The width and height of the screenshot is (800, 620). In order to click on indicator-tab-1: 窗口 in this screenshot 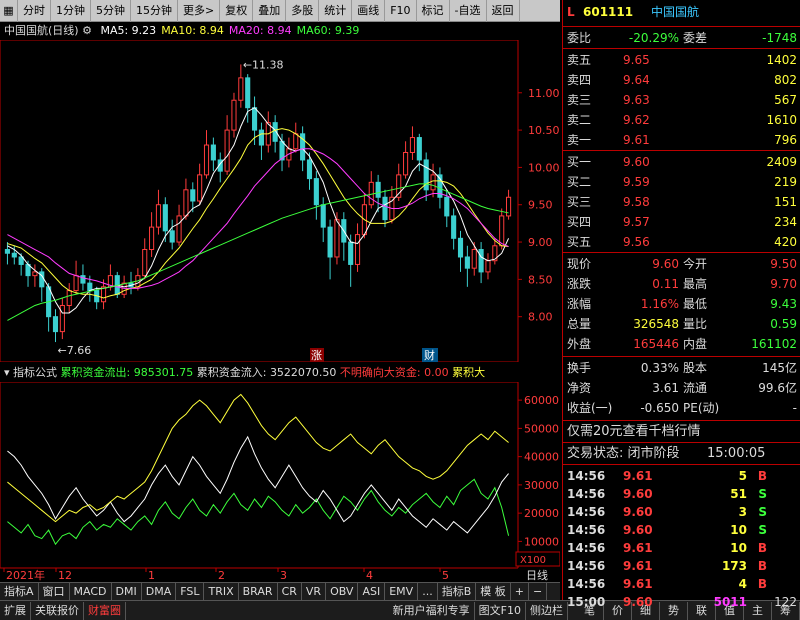, I will do `click(54, 591)`.